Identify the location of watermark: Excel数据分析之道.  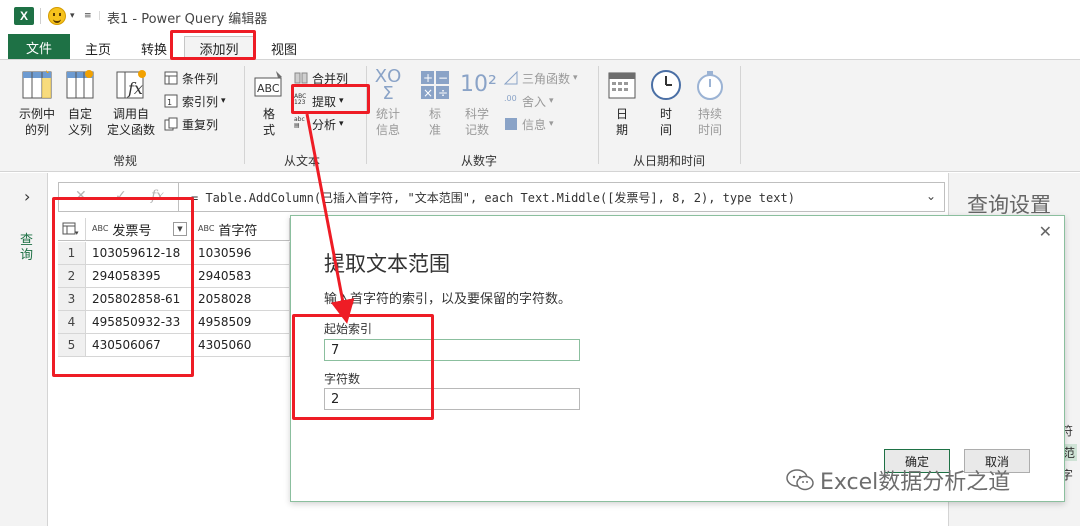
(898, 480).